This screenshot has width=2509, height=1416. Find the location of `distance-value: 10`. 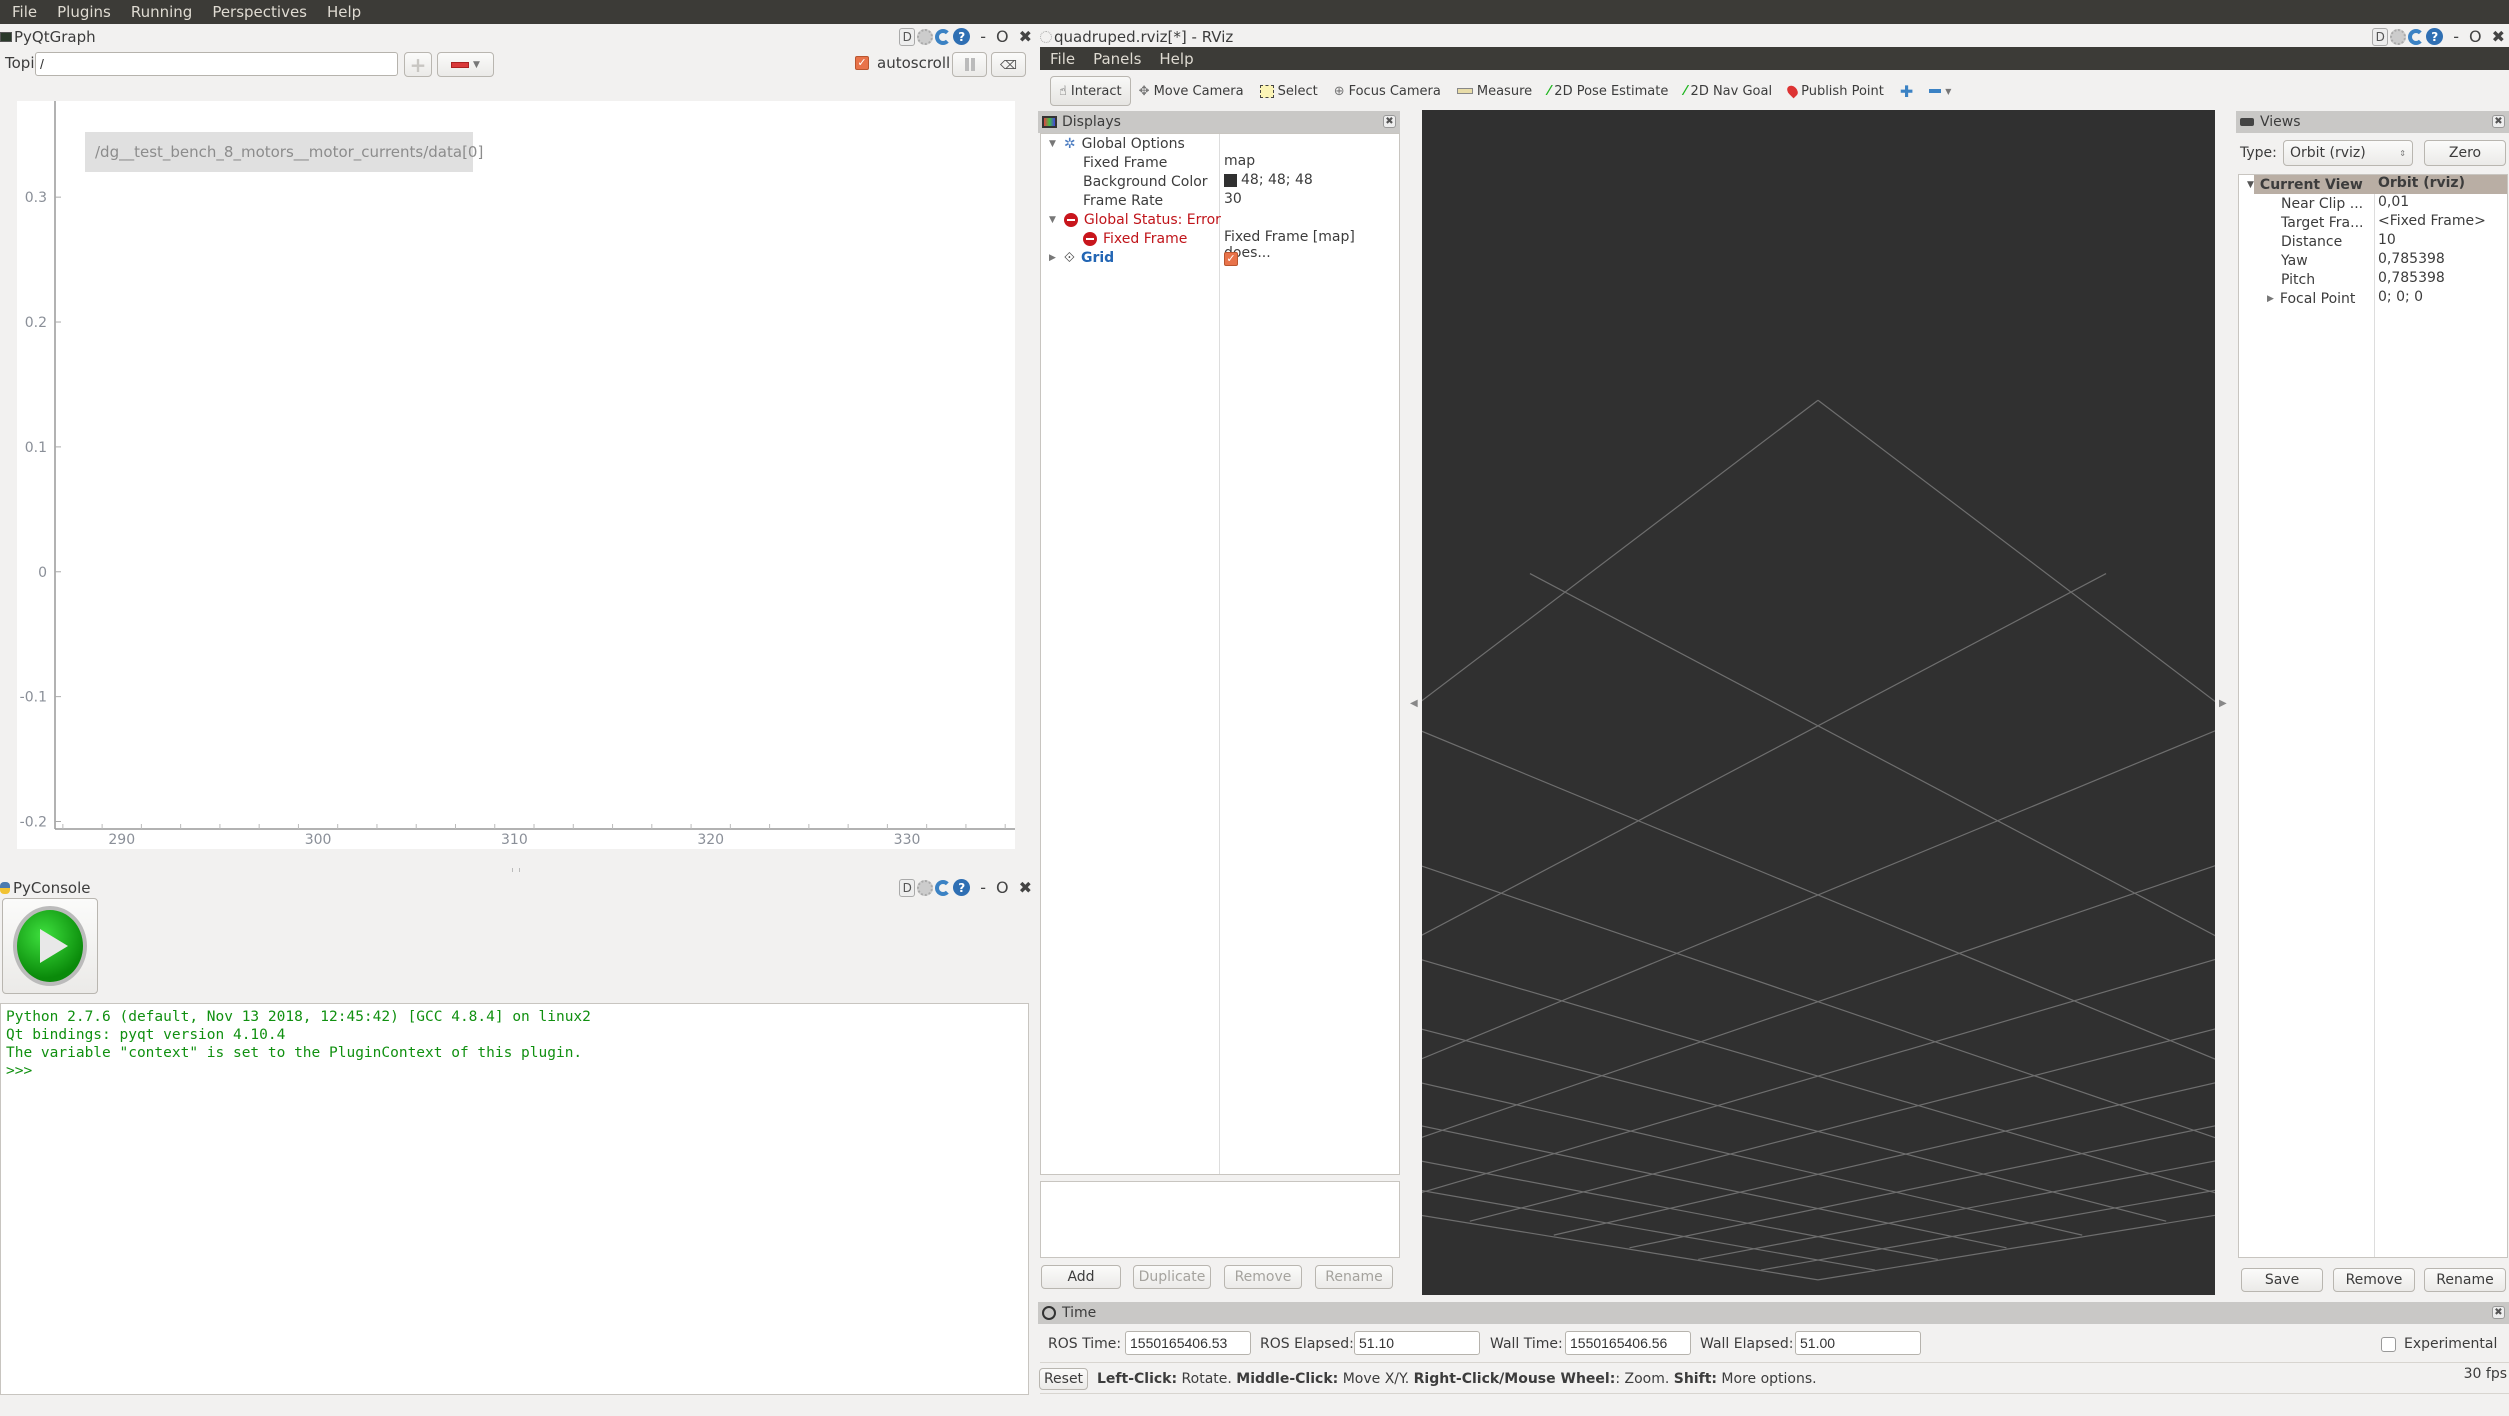

distance-value: 10 is located at coordinates (2387, 240).